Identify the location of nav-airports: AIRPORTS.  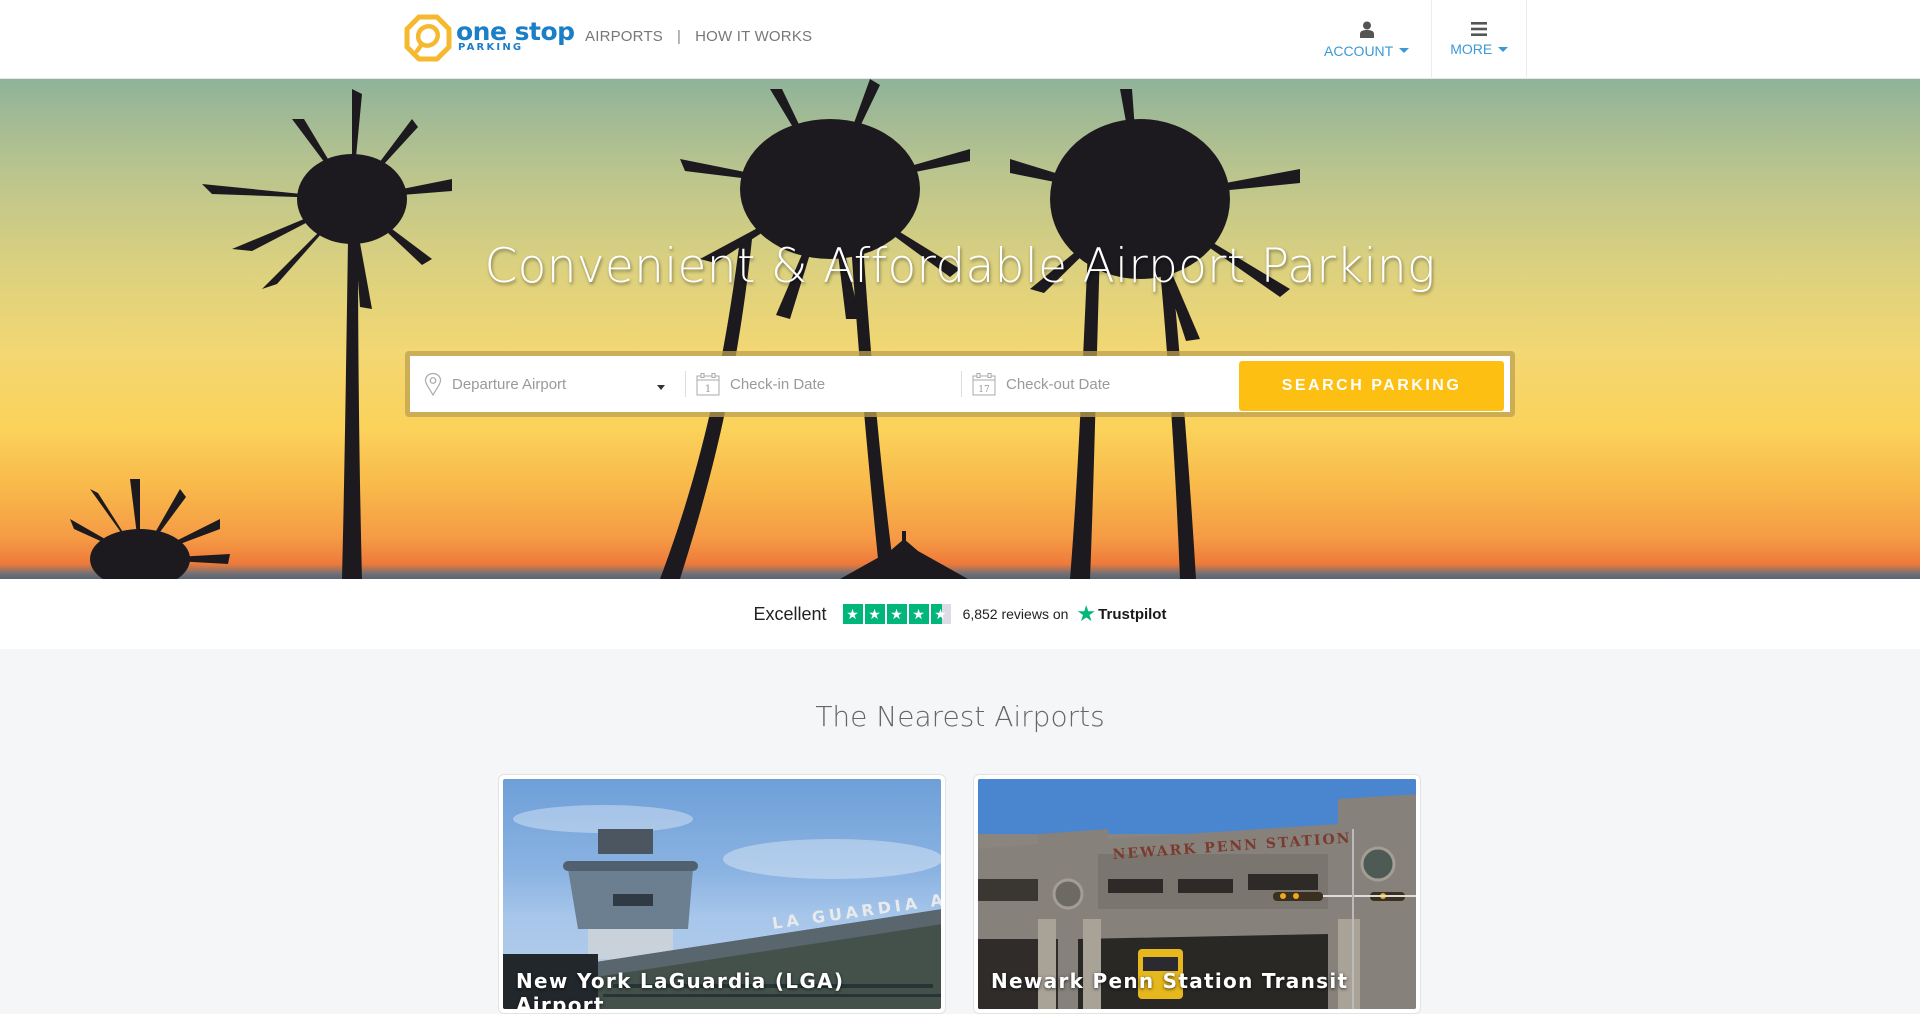
(624, 36).